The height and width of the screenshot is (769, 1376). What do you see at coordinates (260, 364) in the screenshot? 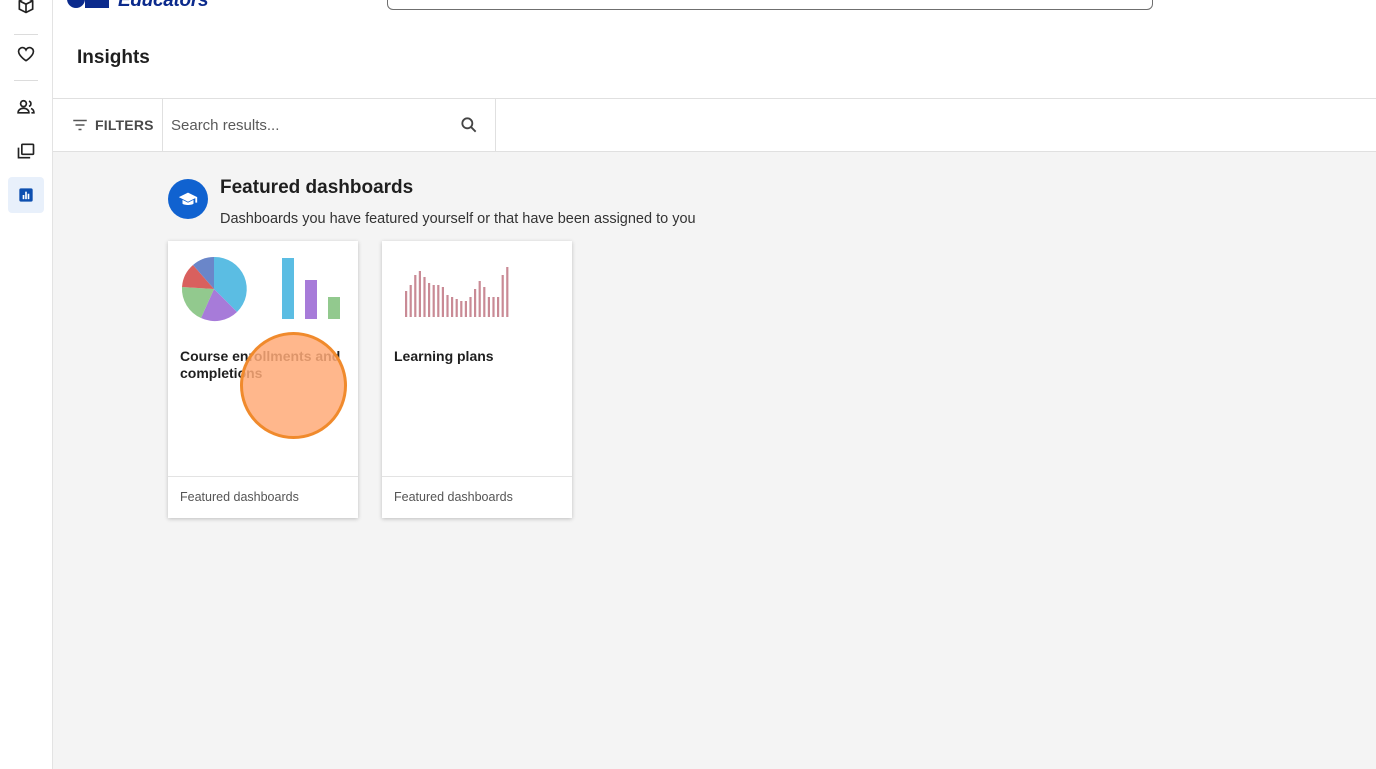
I see `card-title: Course enrollments and completions` at bounding box center [260, 364].